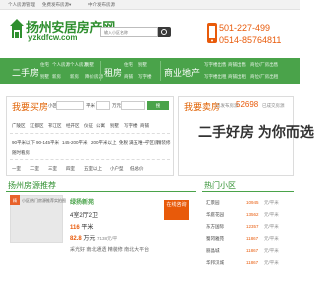 The image size is (320, 300). I want to click on published-count: 52698, so click(247, 104).